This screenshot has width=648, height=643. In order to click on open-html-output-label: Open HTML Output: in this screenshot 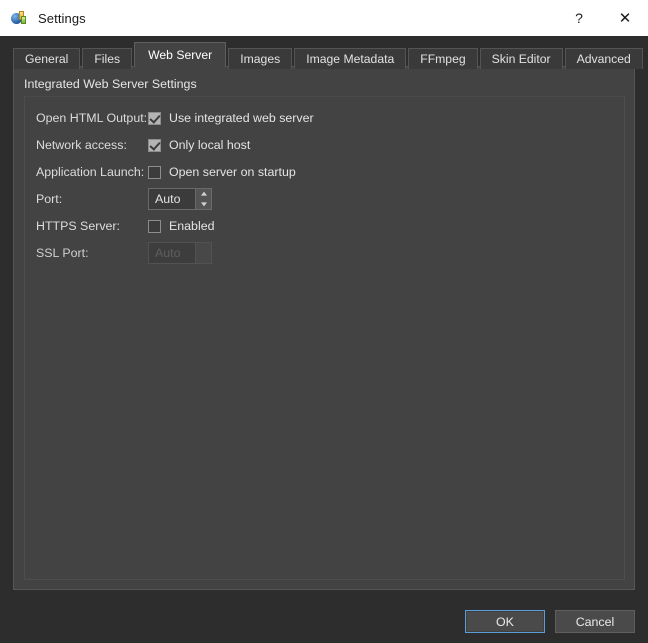, I will do `click(92, 118)`.